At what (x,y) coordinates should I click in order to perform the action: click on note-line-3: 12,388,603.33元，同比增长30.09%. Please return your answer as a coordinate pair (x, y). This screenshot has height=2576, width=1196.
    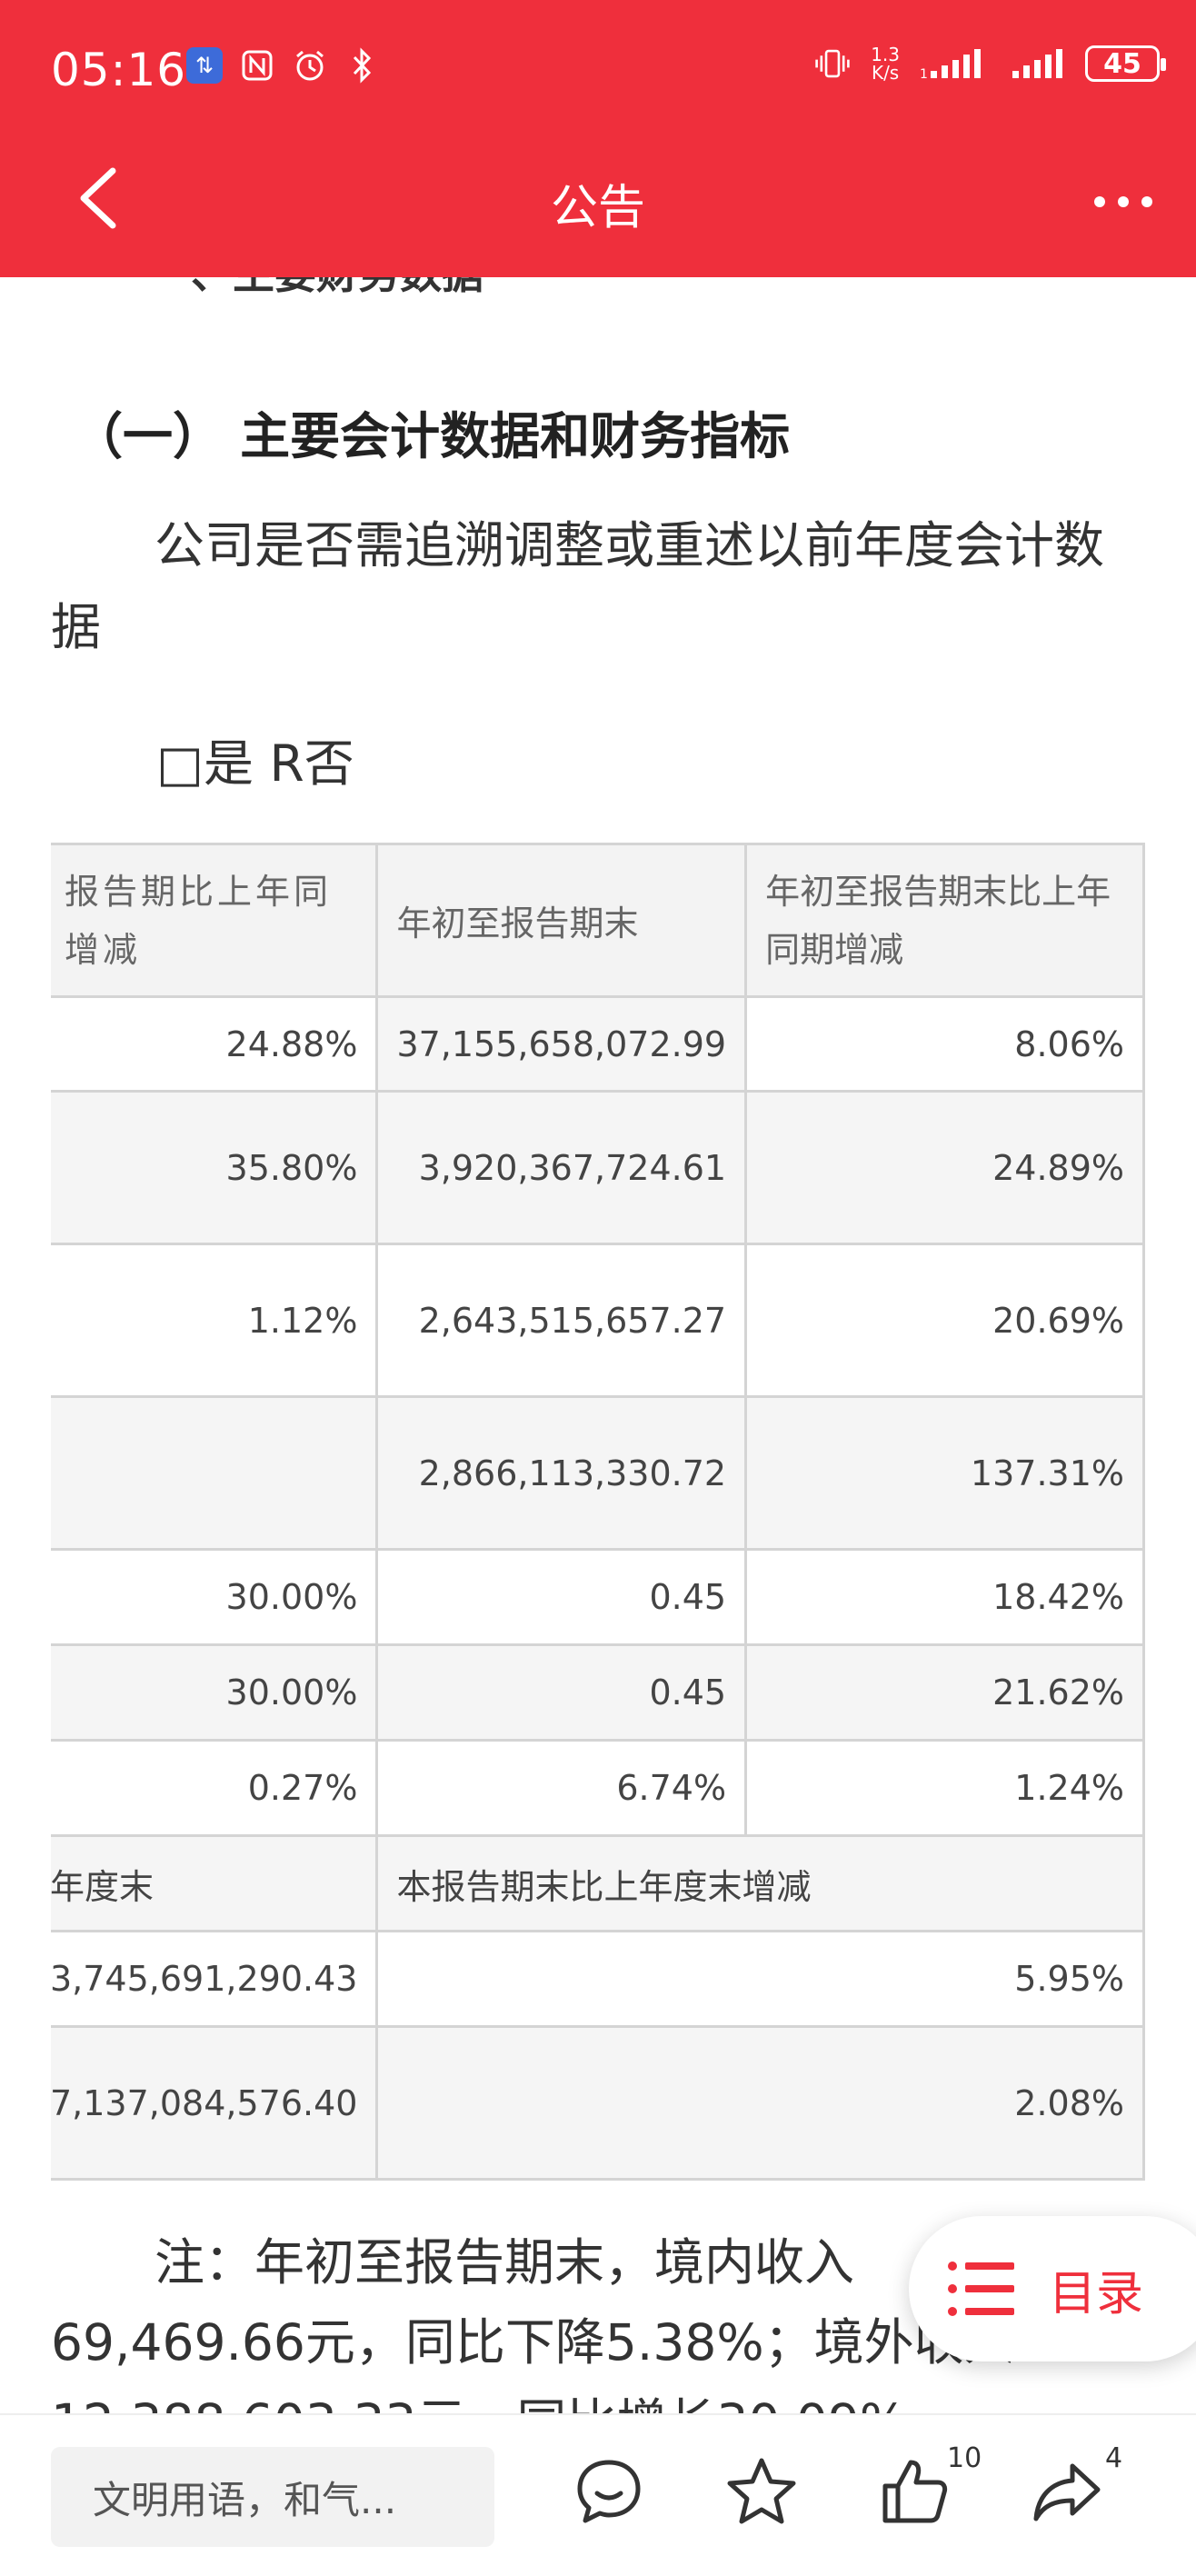
    Looking at the image, I should click on (601, 2397).